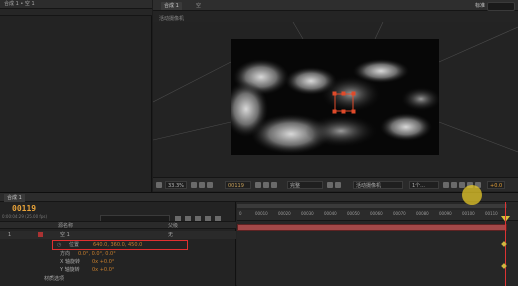 The image size is (518, 286). I want to click on source-name-header: 源名称, so click(65, 226).